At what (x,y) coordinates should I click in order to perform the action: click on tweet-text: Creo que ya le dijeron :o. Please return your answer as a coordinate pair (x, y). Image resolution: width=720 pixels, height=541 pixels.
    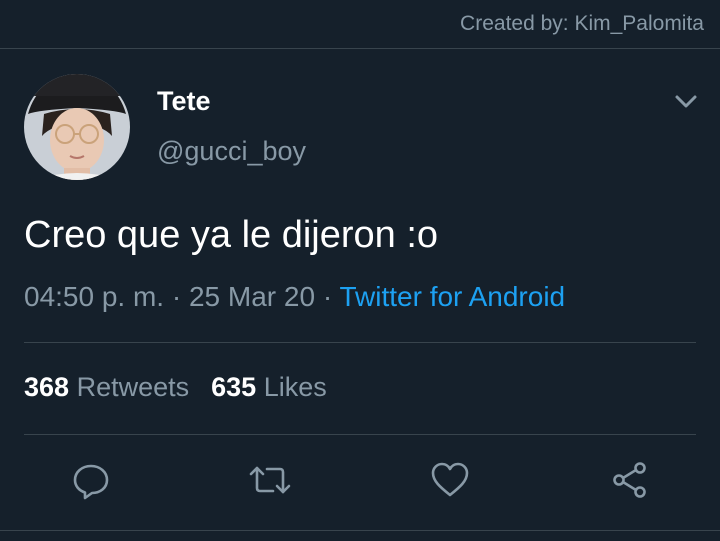
    Looking at the image, I should click on (231, 235).